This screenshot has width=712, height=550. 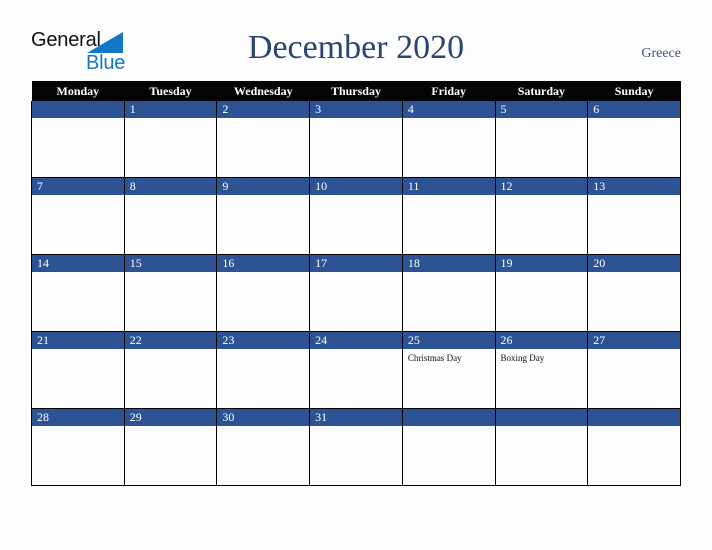 What do you see at coordinates (170, 293) in the screenshot?
I see `calendar-day-cell: 15` at bounding box center [170, 293].